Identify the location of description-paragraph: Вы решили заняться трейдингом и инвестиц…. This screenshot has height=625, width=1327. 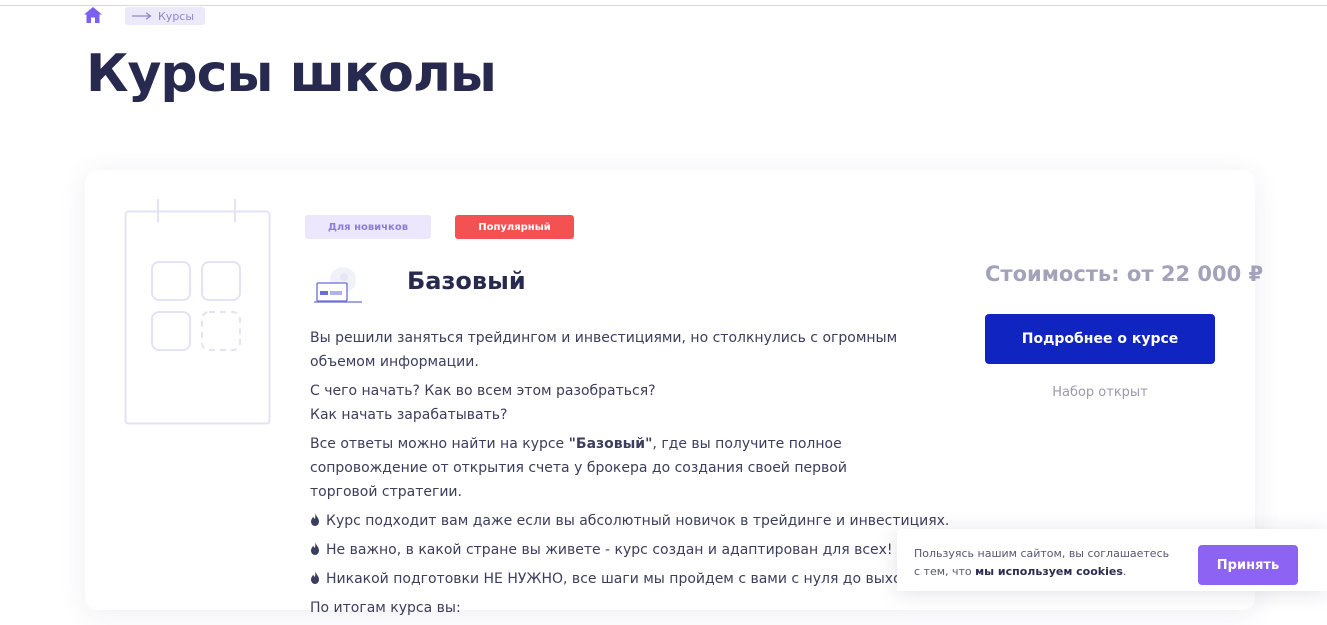
(604, 350).